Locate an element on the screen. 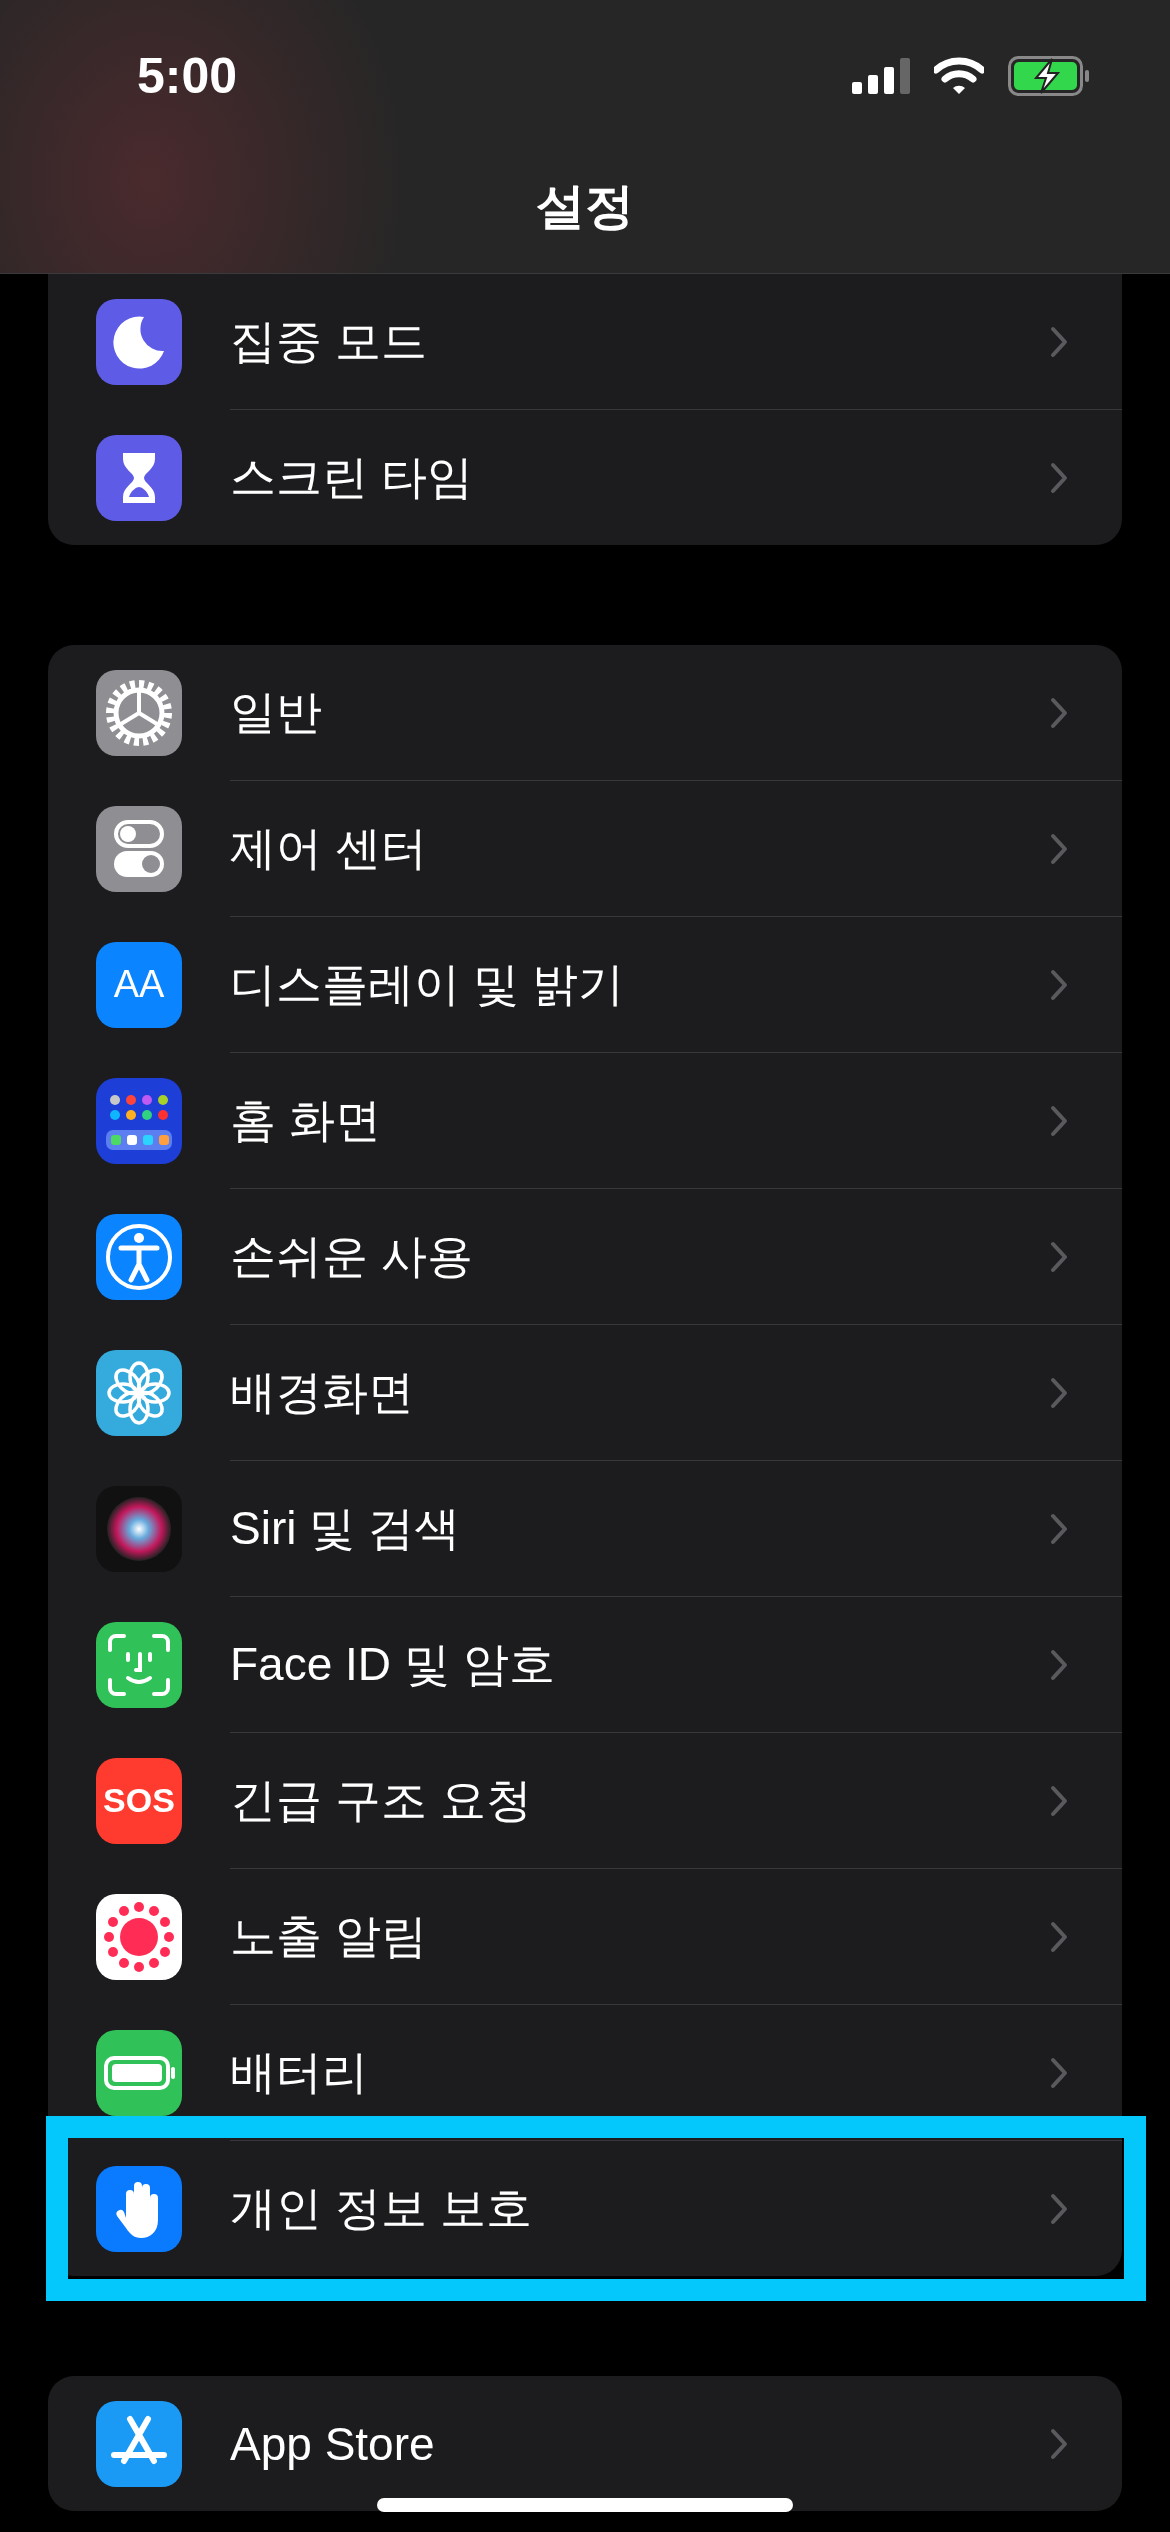 The height and width of the screenshot is (2532, 1170). page-title: 설정 is located at coordinates (585, 206).